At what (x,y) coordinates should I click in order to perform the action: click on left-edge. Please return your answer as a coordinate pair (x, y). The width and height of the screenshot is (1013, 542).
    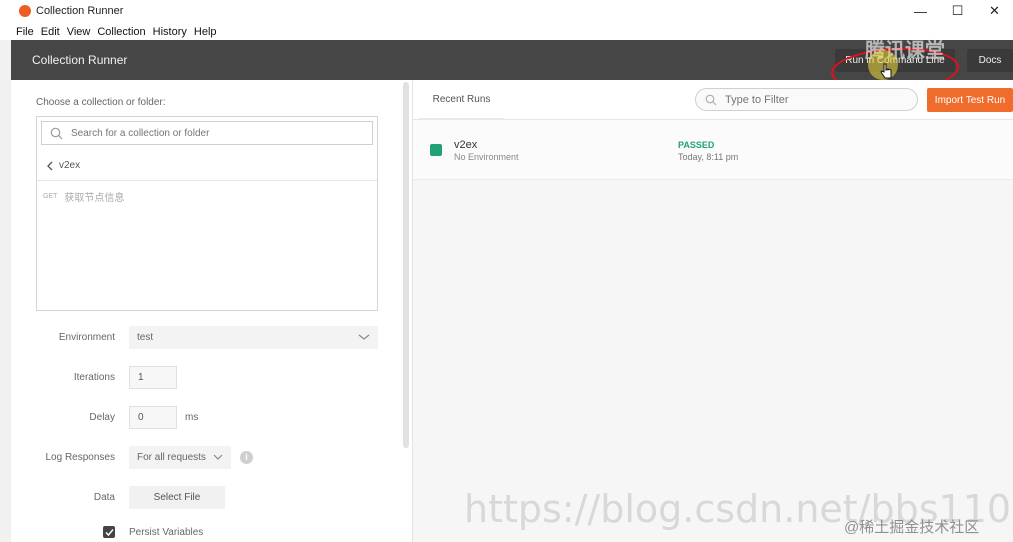
    Looking at the image, I should click on (5, 291).